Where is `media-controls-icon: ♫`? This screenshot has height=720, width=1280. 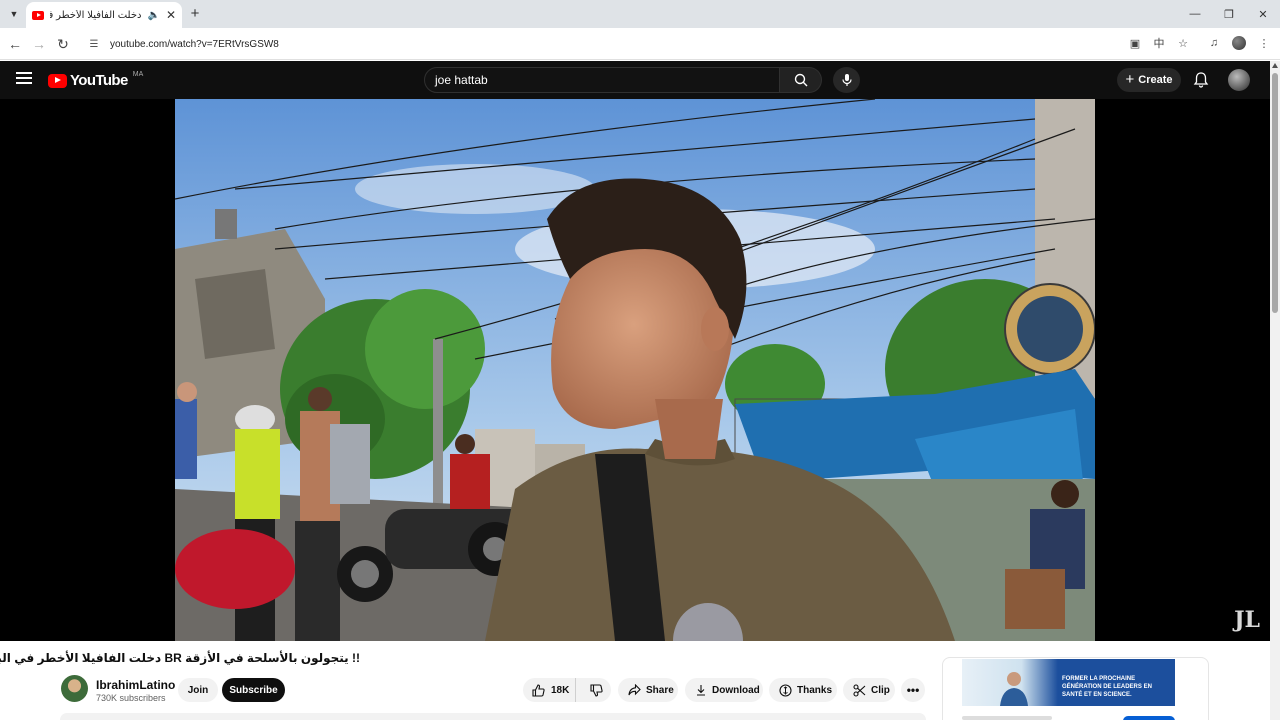 media-controls-icon: ♫ is located at coordinates (1214, 43).